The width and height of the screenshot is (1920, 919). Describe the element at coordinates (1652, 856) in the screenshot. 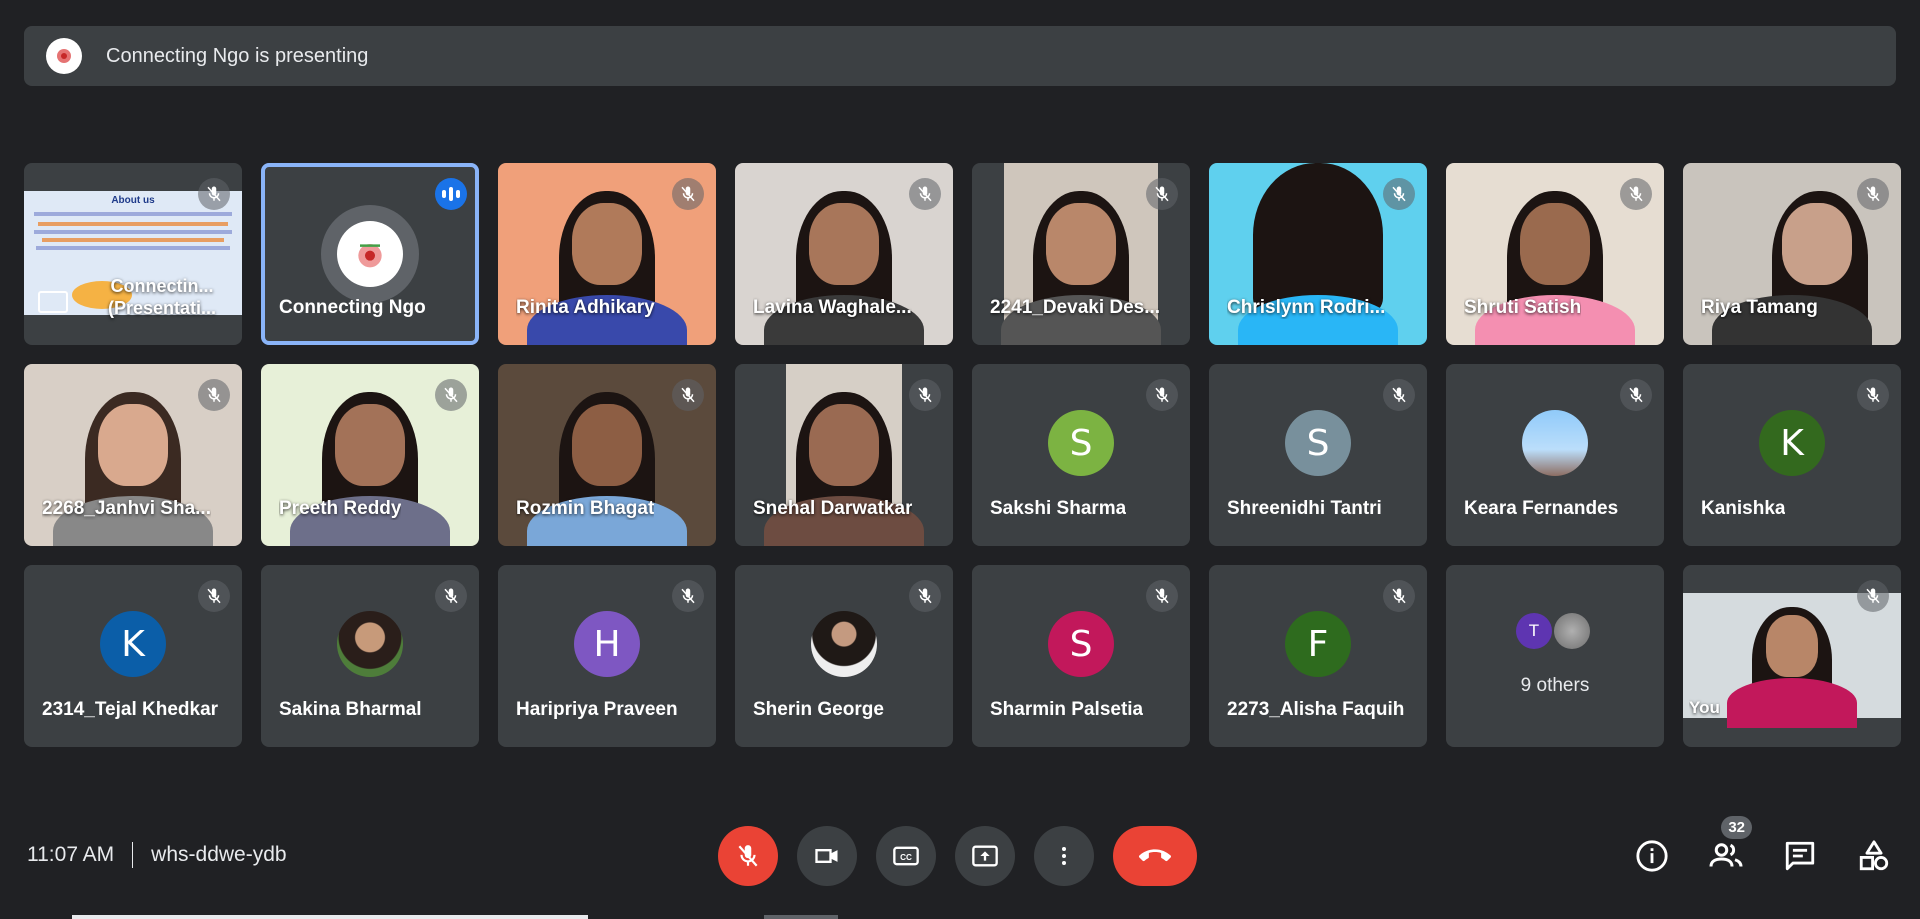

I see `meeting-details-button` at that location.